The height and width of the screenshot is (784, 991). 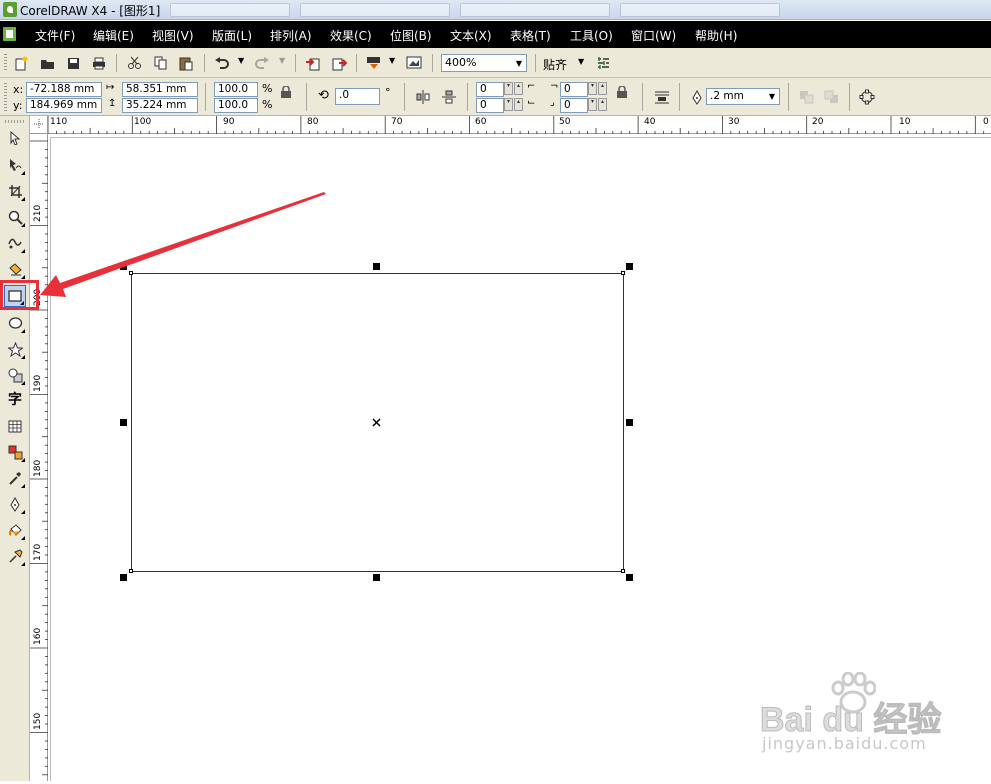 What do you see at coordinates (236, 105) in the screenshot?
I see `scale-y-field: 100.0` at bounding box center [236, 105].